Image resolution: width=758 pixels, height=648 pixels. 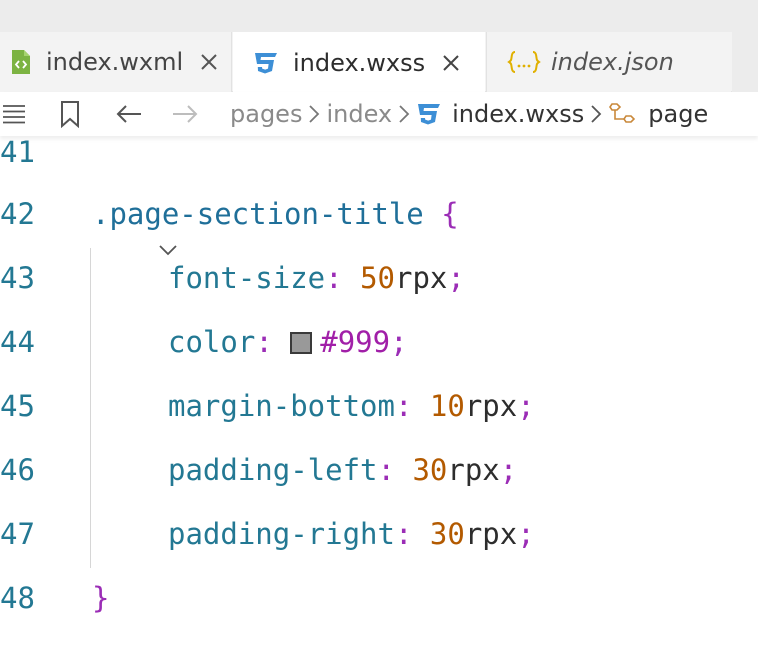 I want to click on css-property: padding-right, so click(x=281, y=534).